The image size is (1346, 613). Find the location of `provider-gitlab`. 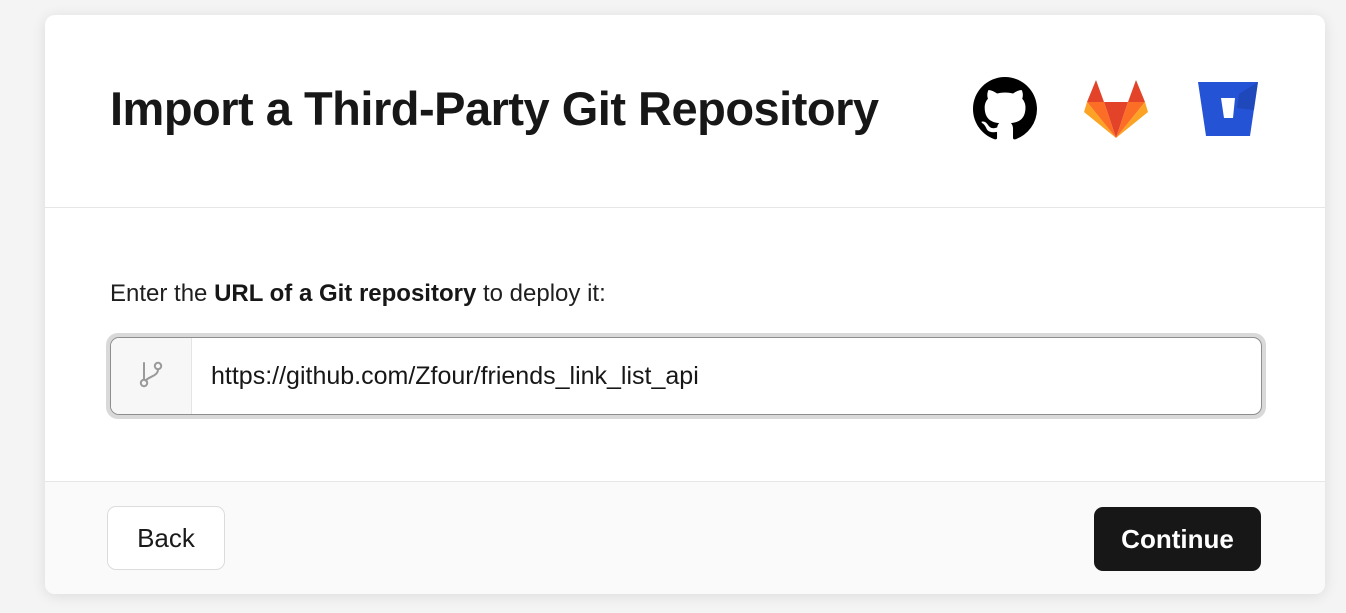

provider-gitlab is located at coordinates (1116, 111).